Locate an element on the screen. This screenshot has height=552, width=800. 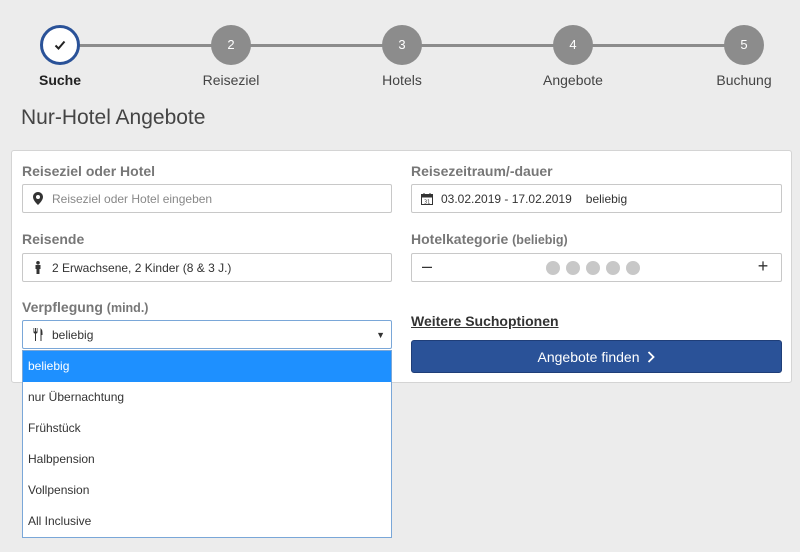
destination-input: Reiseziel oder Hotel eingeben is located at coordinates (207, 198).